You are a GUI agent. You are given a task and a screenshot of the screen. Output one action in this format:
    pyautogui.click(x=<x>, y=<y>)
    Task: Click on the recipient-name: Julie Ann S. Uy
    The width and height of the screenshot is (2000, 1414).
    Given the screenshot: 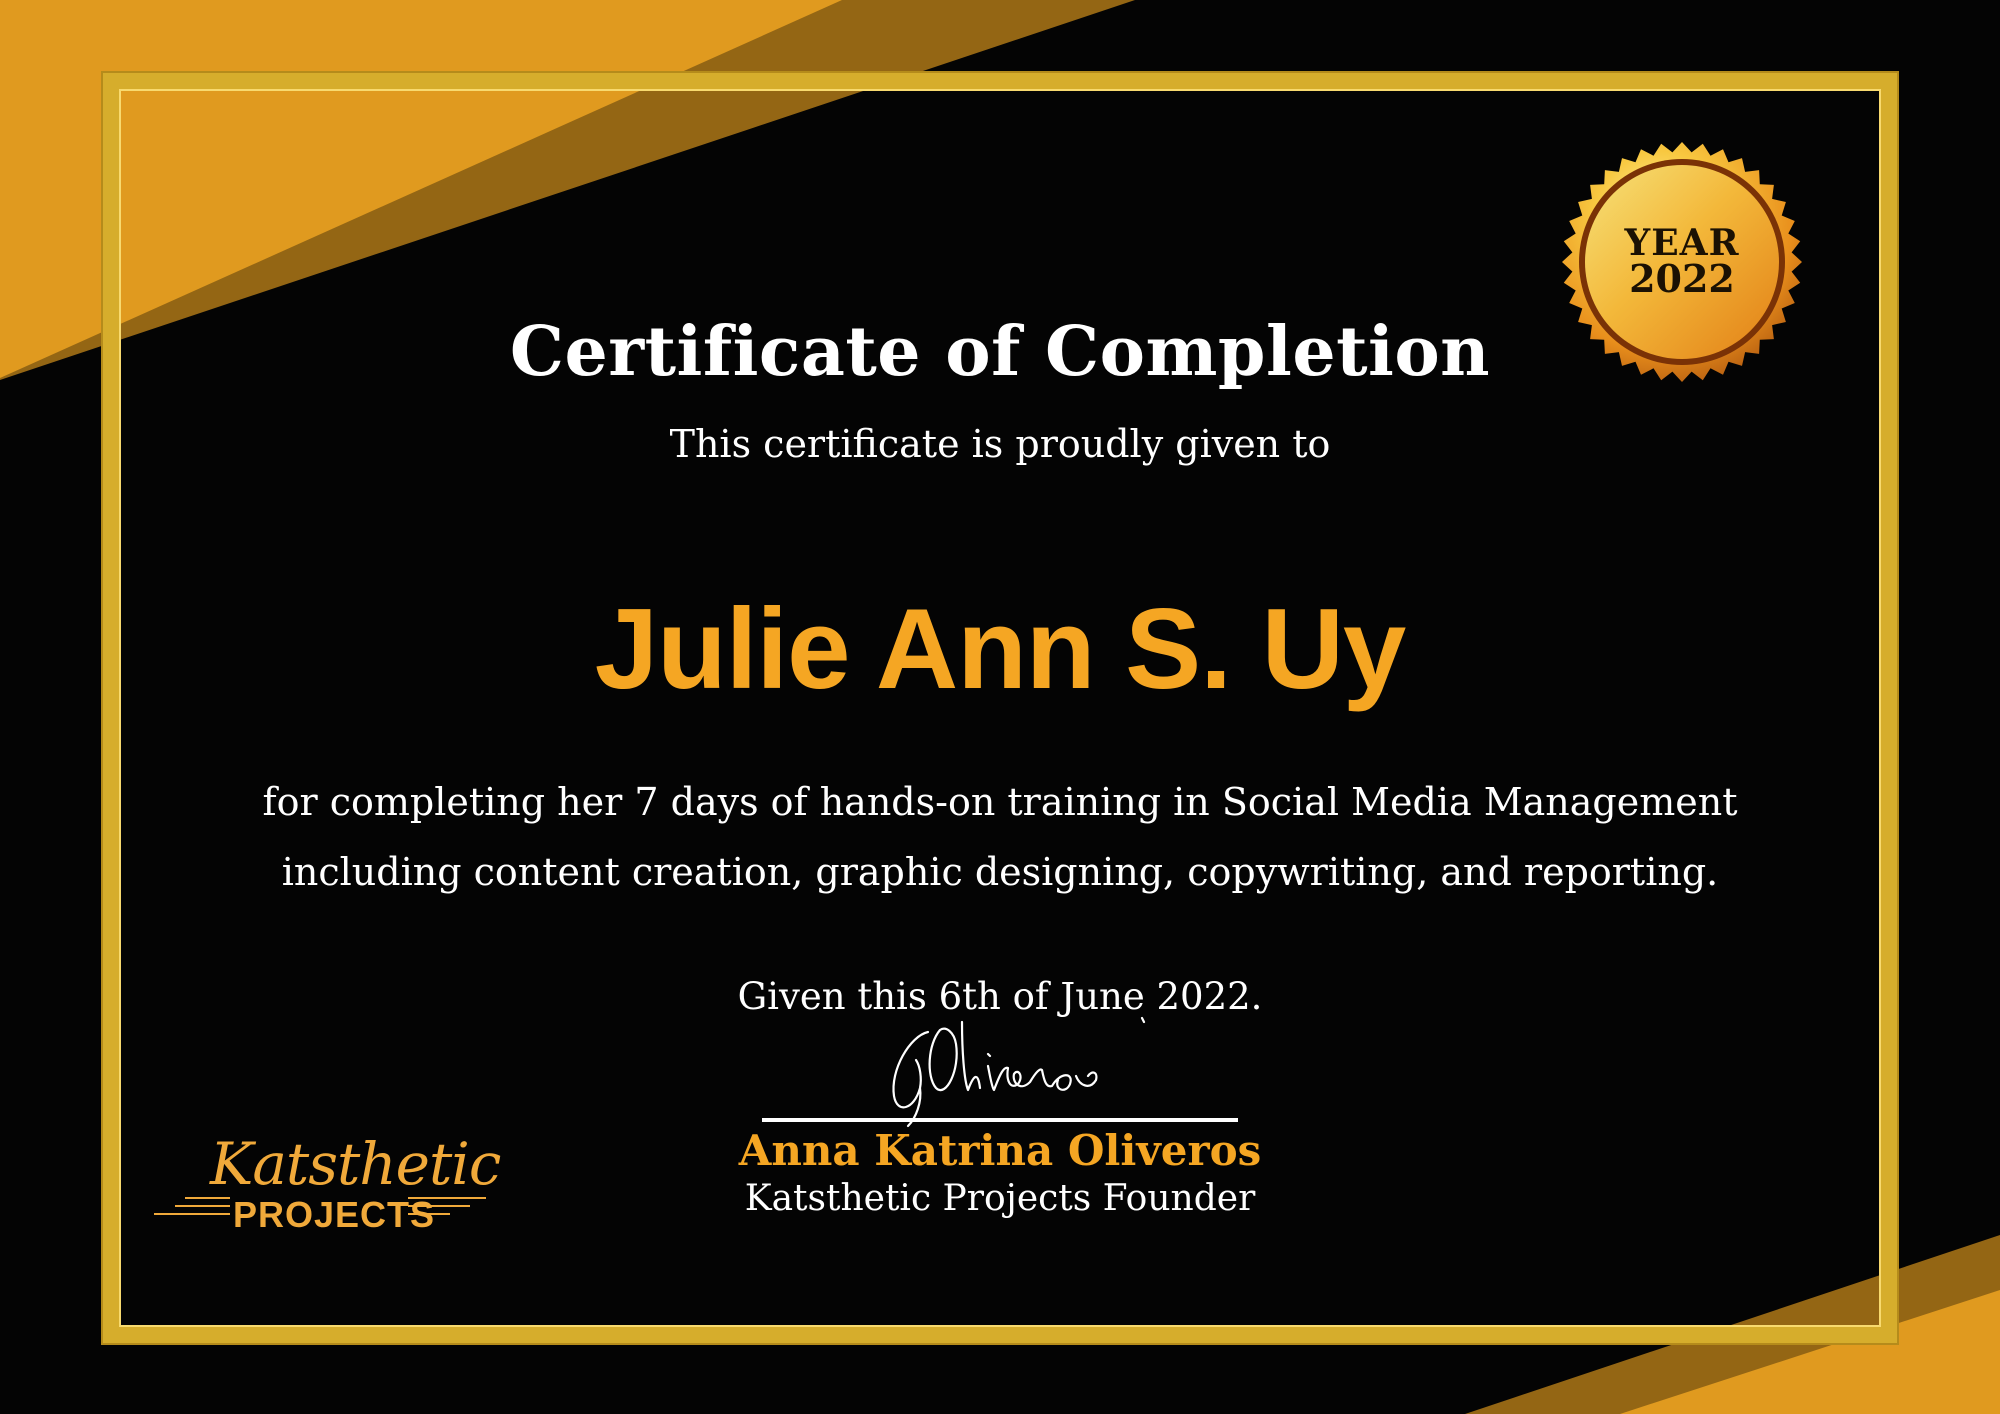 What is the action you would take?
    pyautogui.click(x=1000, y=649)
    